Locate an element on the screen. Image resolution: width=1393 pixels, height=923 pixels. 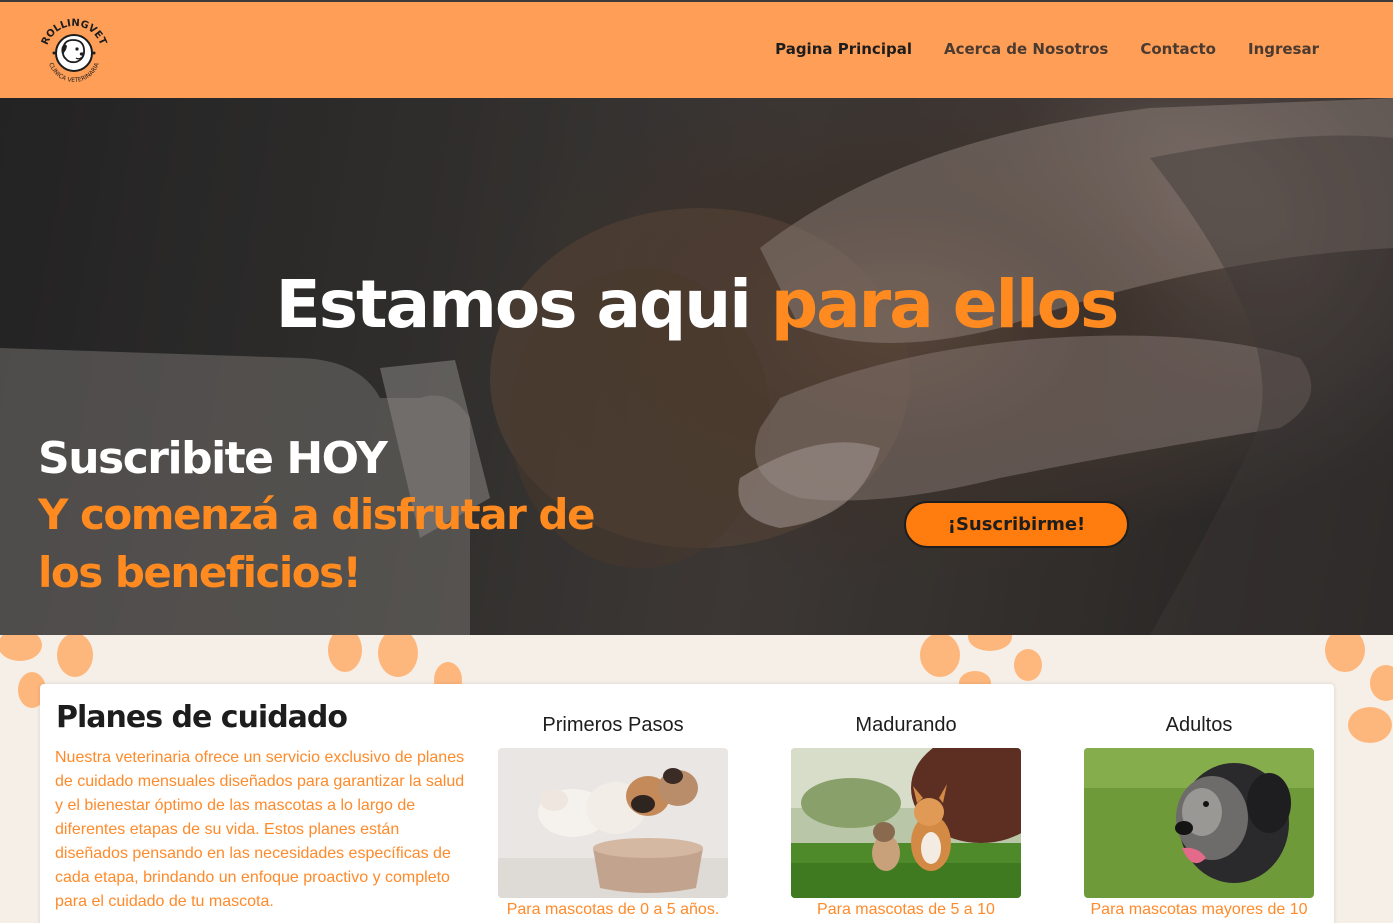
nav-link-contact: Contacto is located at coordinates (1178, 49).